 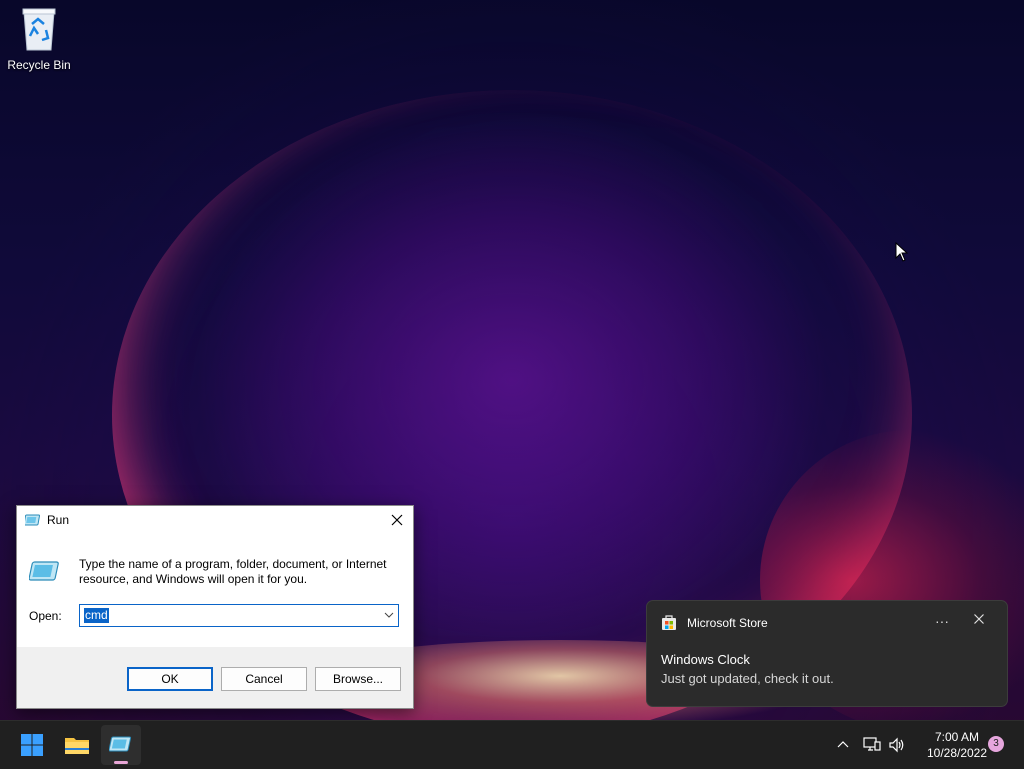 I want to click on cancel-button: Cancel, so click(x=264, y=679).